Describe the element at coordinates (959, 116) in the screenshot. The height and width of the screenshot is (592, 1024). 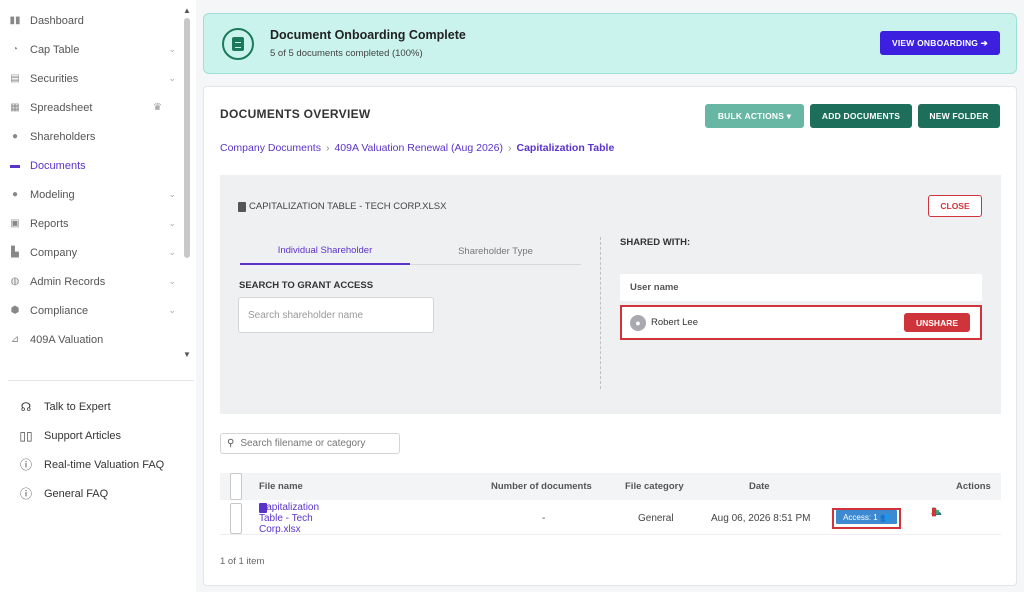
I see `new-folder-button: NEW FOLDER` at that location.